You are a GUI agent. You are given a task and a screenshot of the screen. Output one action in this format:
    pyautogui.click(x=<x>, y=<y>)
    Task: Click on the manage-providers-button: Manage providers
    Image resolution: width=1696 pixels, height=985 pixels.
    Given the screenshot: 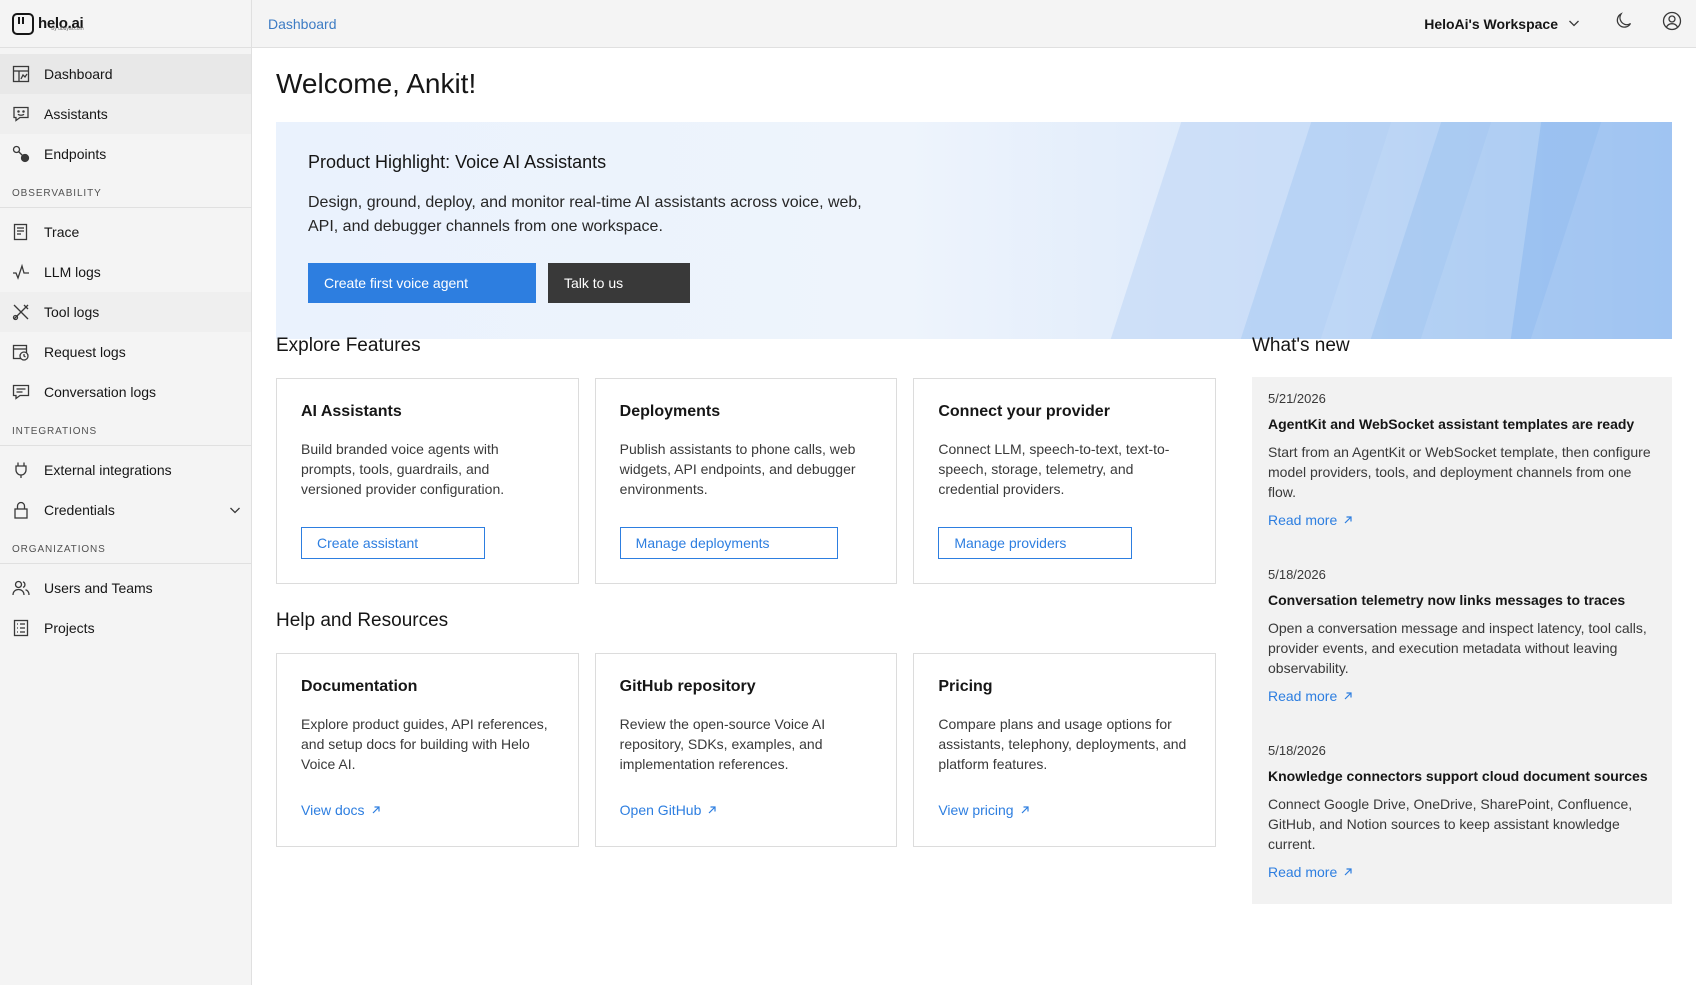 What is the action you would take?
    pyautogui.click(x=1035, y=543)
    